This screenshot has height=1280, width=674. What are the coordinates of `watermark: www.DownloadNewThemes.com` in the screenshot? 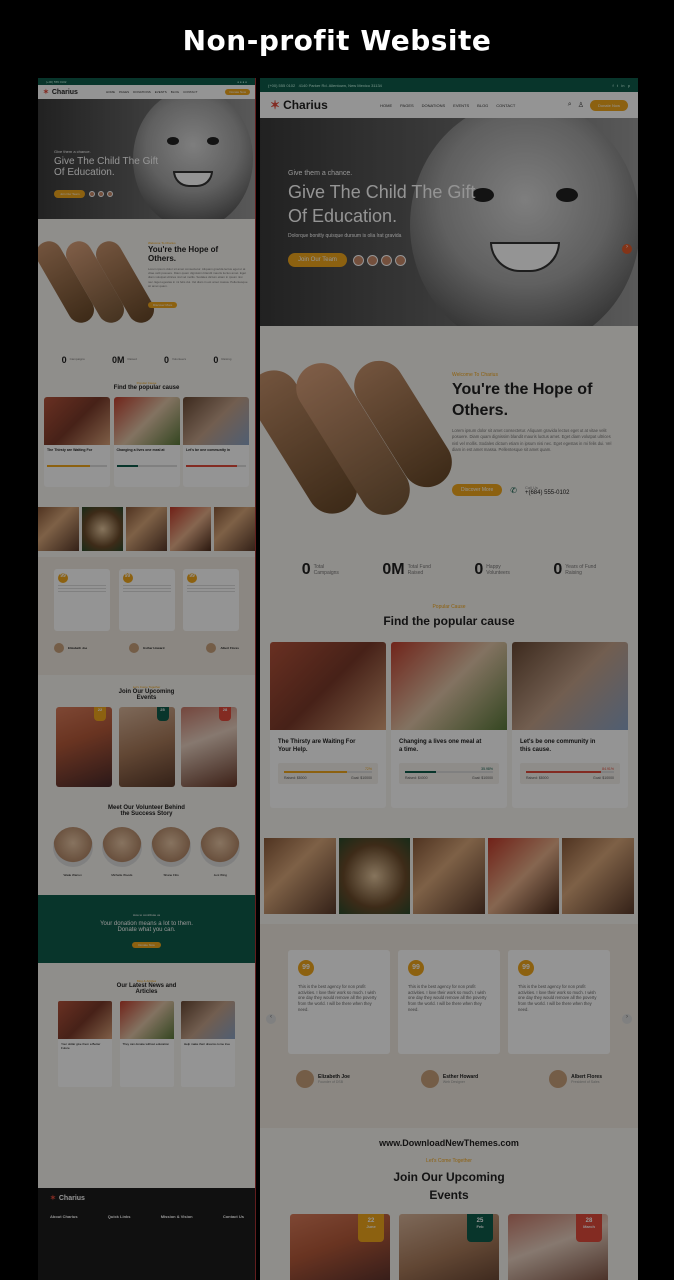 It's located at (449, 1143).